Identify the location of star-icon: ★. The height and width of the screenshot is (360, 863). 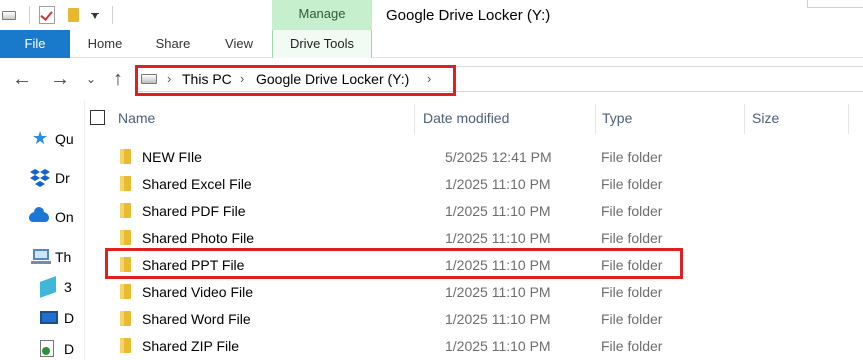
(40, 138).